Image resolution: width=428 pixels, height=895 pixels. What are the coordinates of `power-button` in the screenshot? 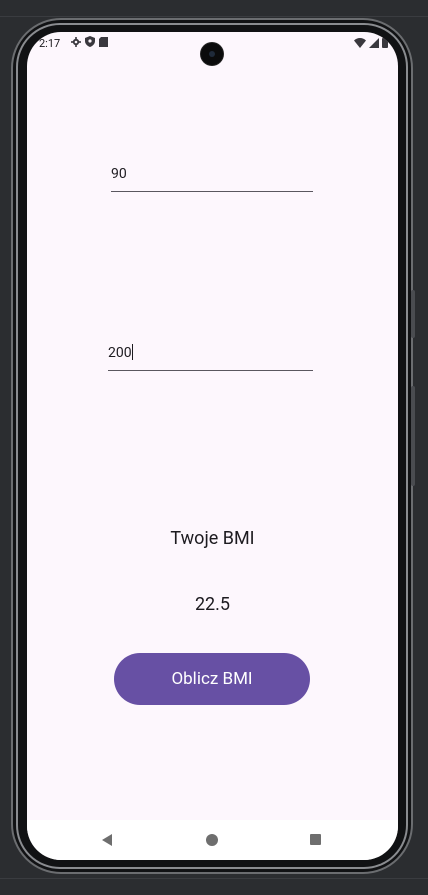 It's located at (413, 314).